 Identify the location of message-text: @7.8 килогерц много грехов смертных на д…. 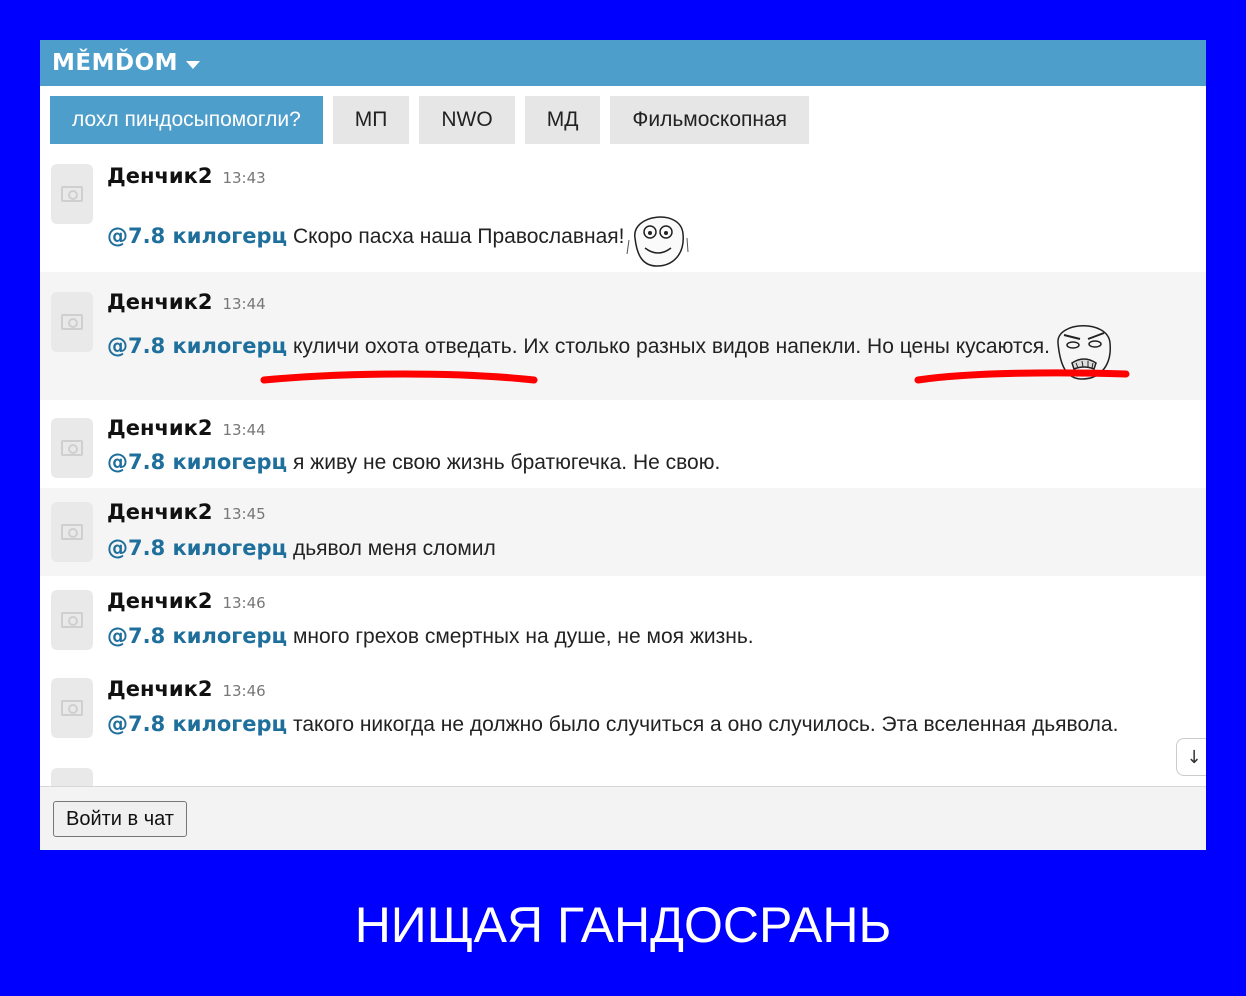
(430, 636).